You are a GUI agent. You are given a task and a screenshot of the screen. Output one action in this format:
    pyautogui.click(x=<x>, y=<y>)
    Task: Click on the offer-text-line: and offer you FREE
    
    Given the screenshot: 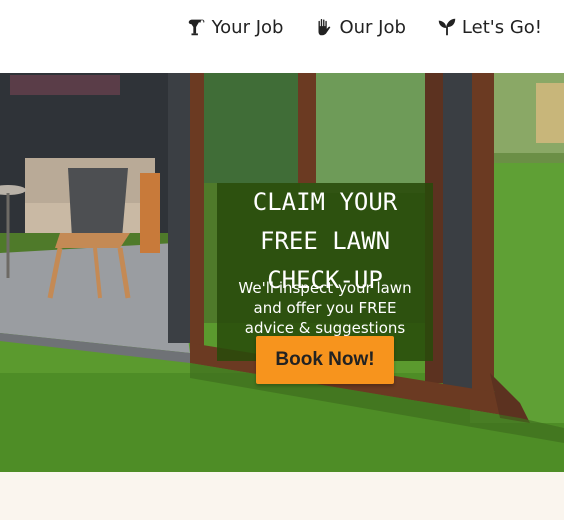 What is the action you would take?
    pyautogui.click(x=325, y=308)
    